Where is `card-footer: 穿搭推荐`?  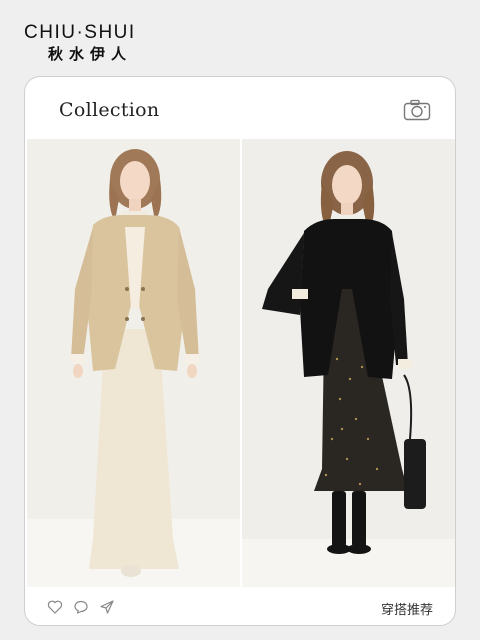 card-footer: 穿搭推荐 is located at coordinates (240, 607).